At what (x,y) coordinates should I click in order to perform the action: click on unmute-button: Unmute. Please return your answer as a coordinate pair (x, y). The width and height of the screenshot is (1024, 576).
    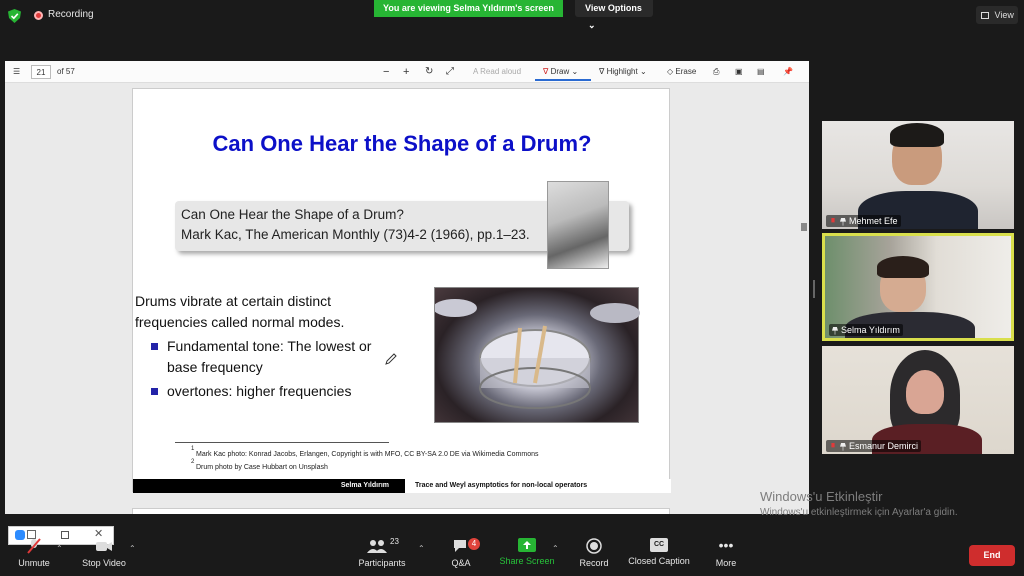
    Looking at the image, I should click on (34, 553).